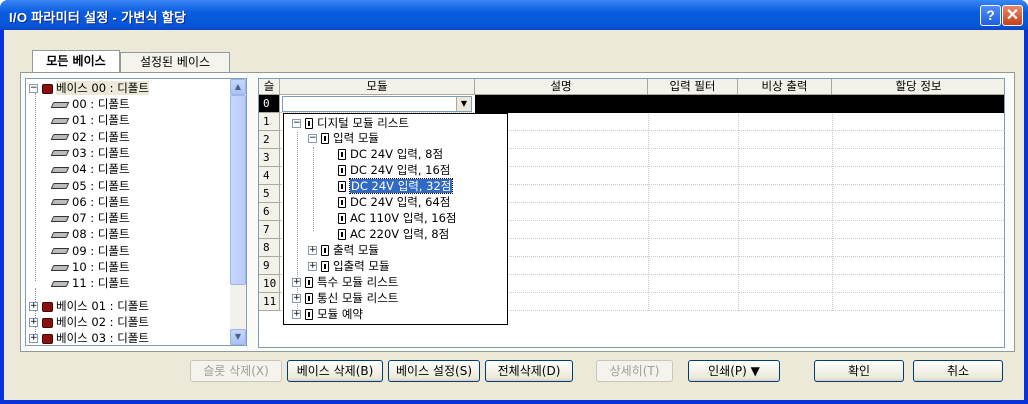 This screenshot has width=1028, height=404. Describe the element at coordinates (734, 371) in the screenshot. I see `print-button: 인쇄(P) ▼` at that location.